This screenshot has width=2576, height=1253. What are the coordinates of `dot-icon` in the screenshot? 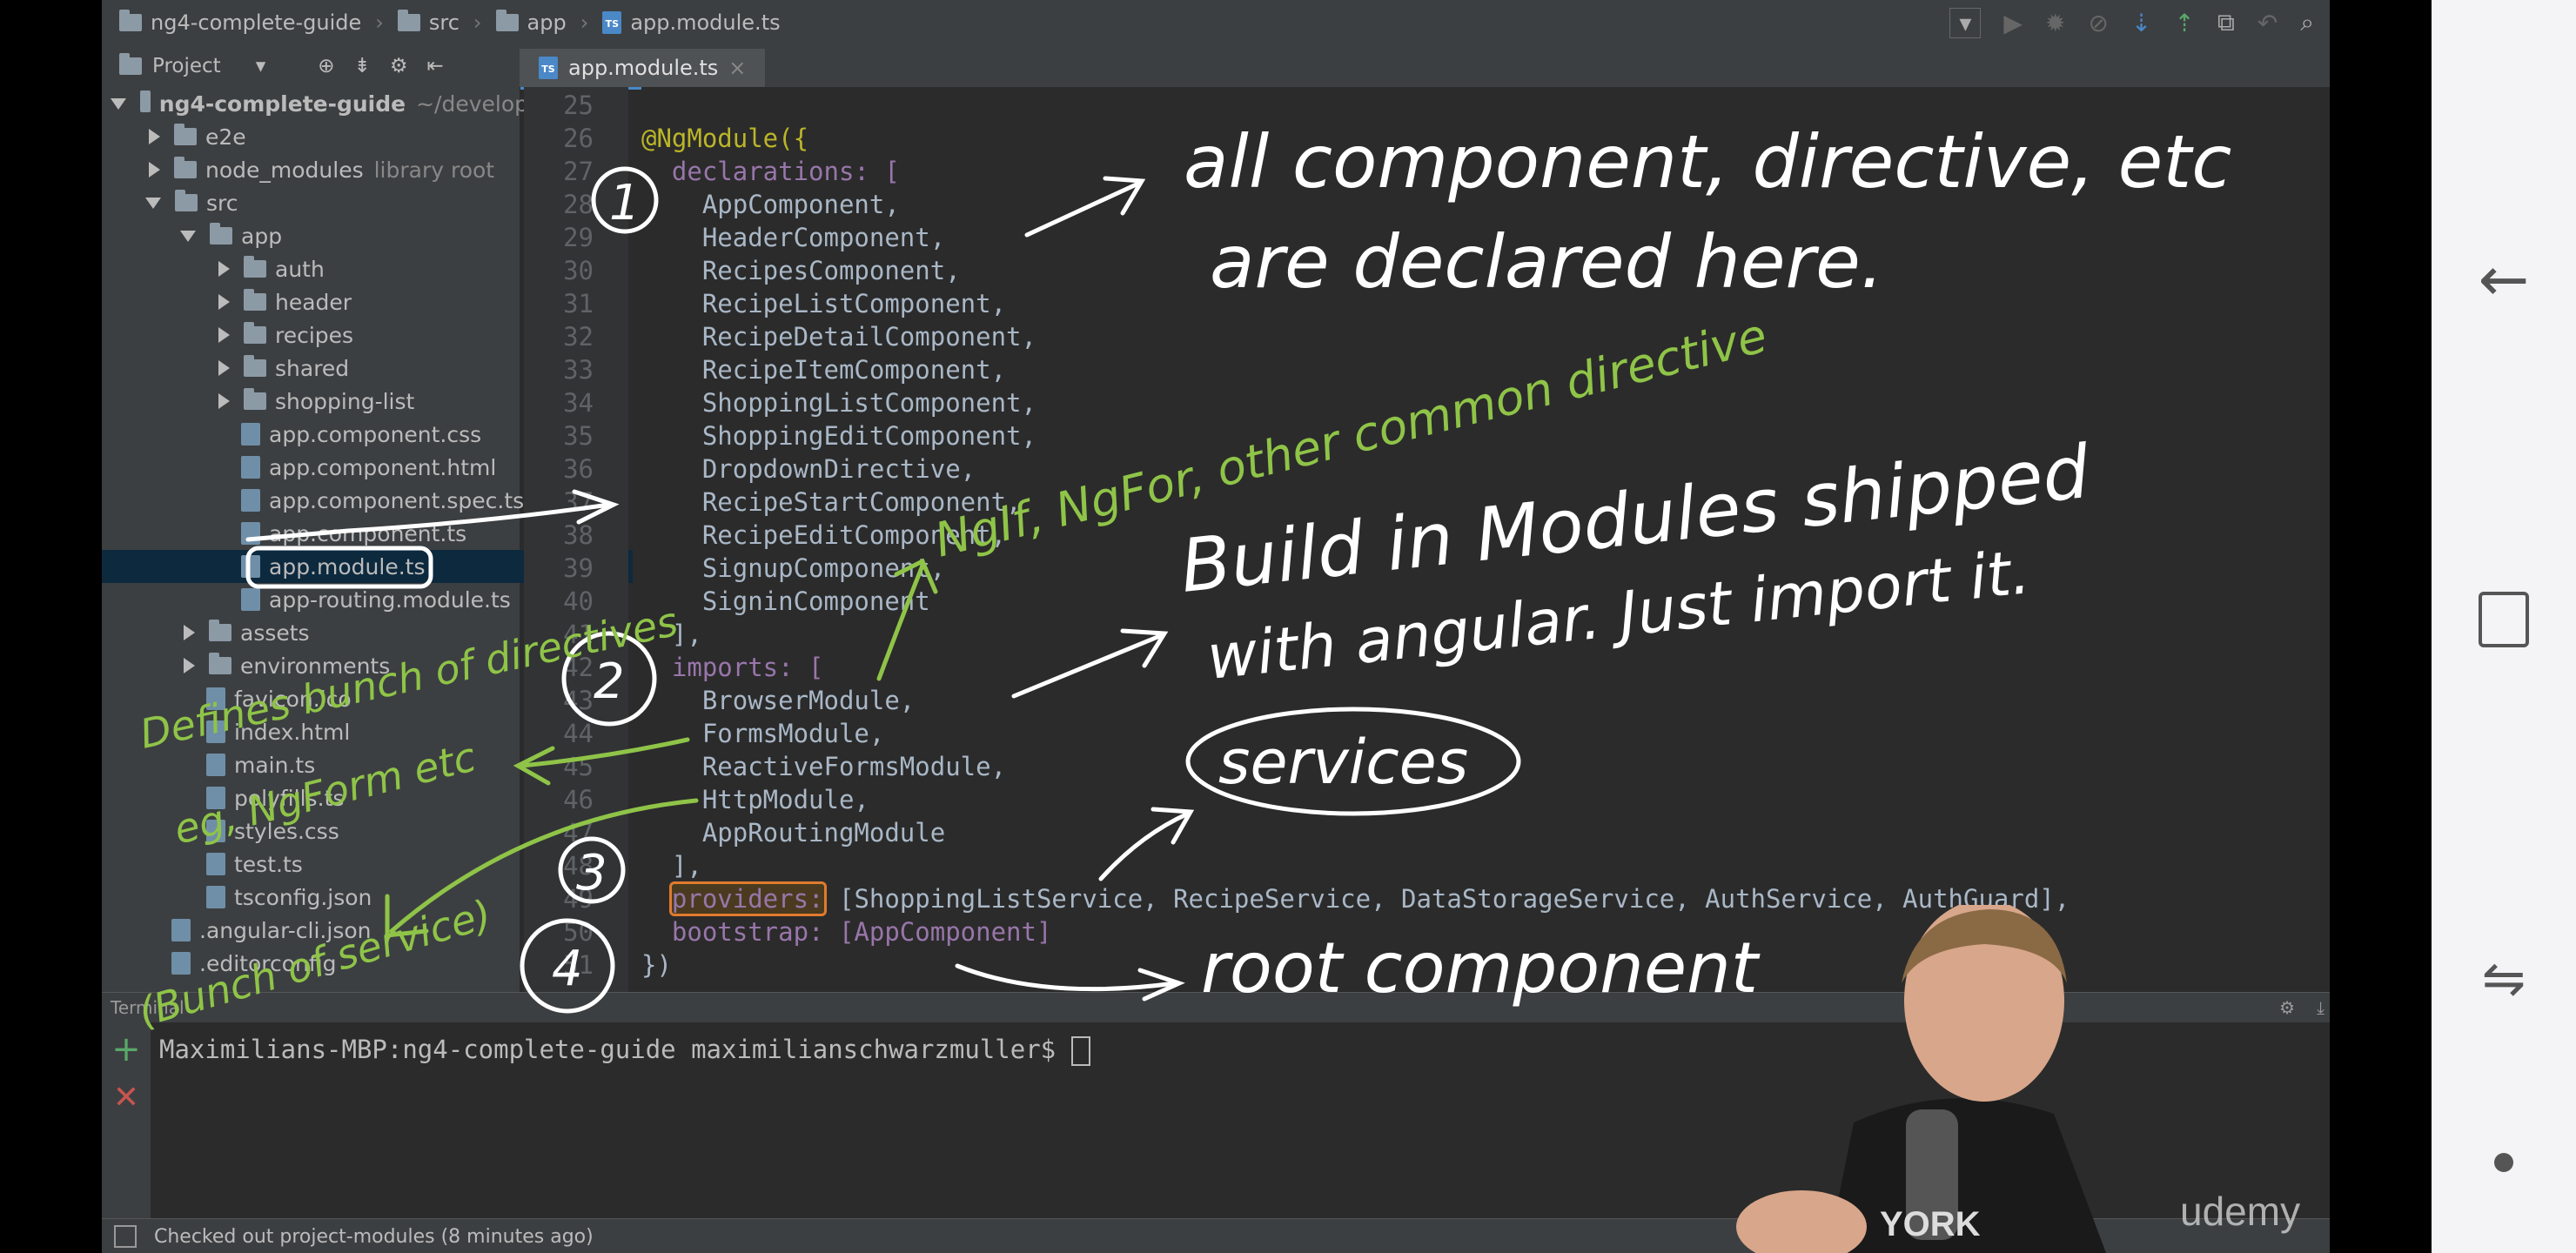 It's located at (2504, 1162).